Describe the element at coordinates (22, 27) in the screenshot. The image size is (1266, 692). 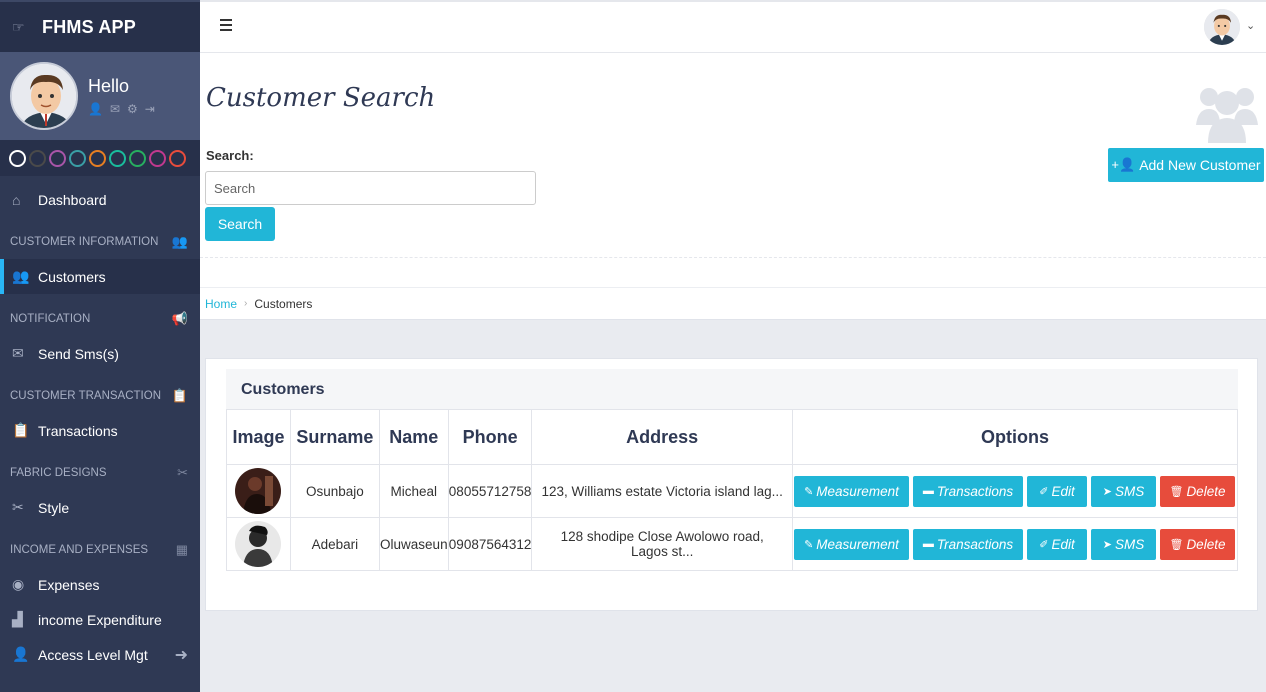
I see `pointing-hand-icon: ☞` at that location.